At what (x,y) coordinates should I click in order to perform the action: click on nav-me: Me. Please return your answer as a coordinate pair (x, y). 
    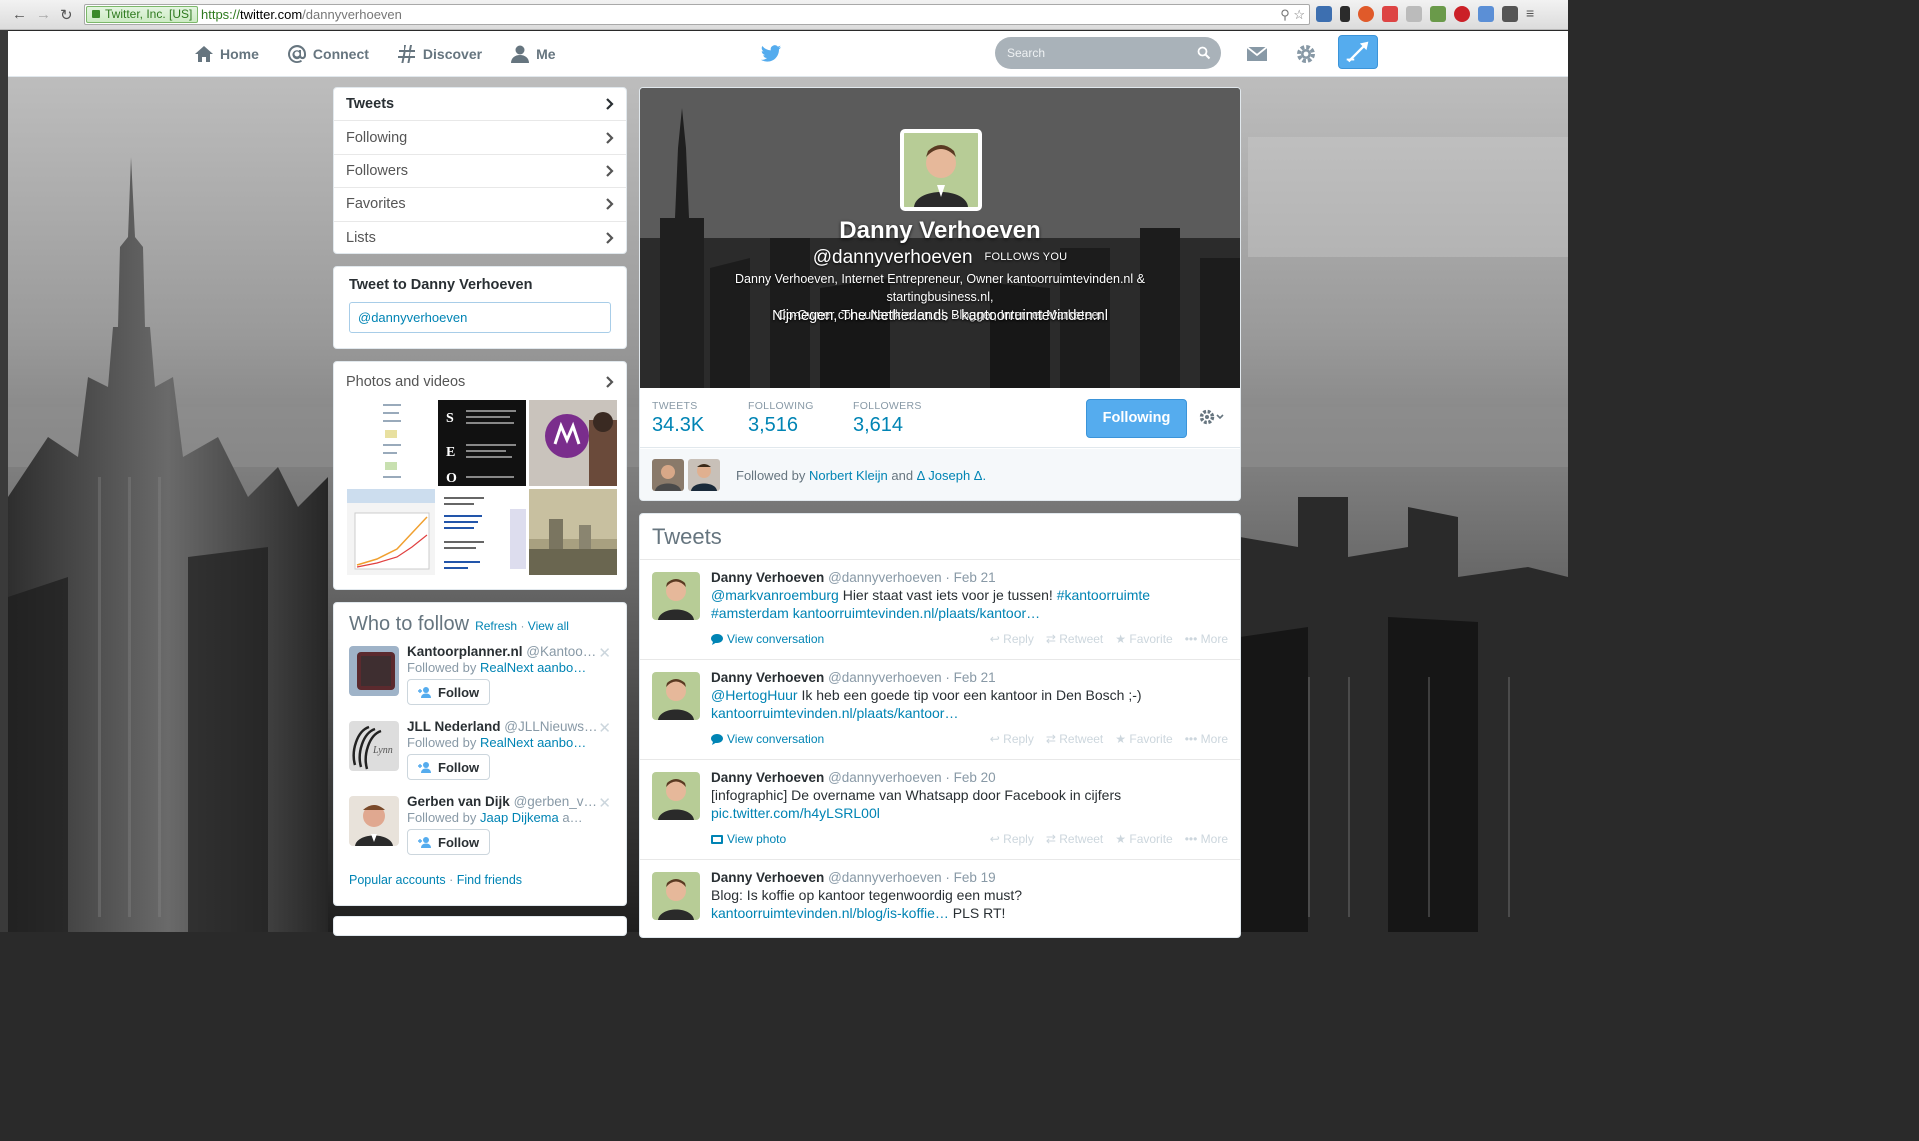
    Looking at the image, I should click on (533, 54).